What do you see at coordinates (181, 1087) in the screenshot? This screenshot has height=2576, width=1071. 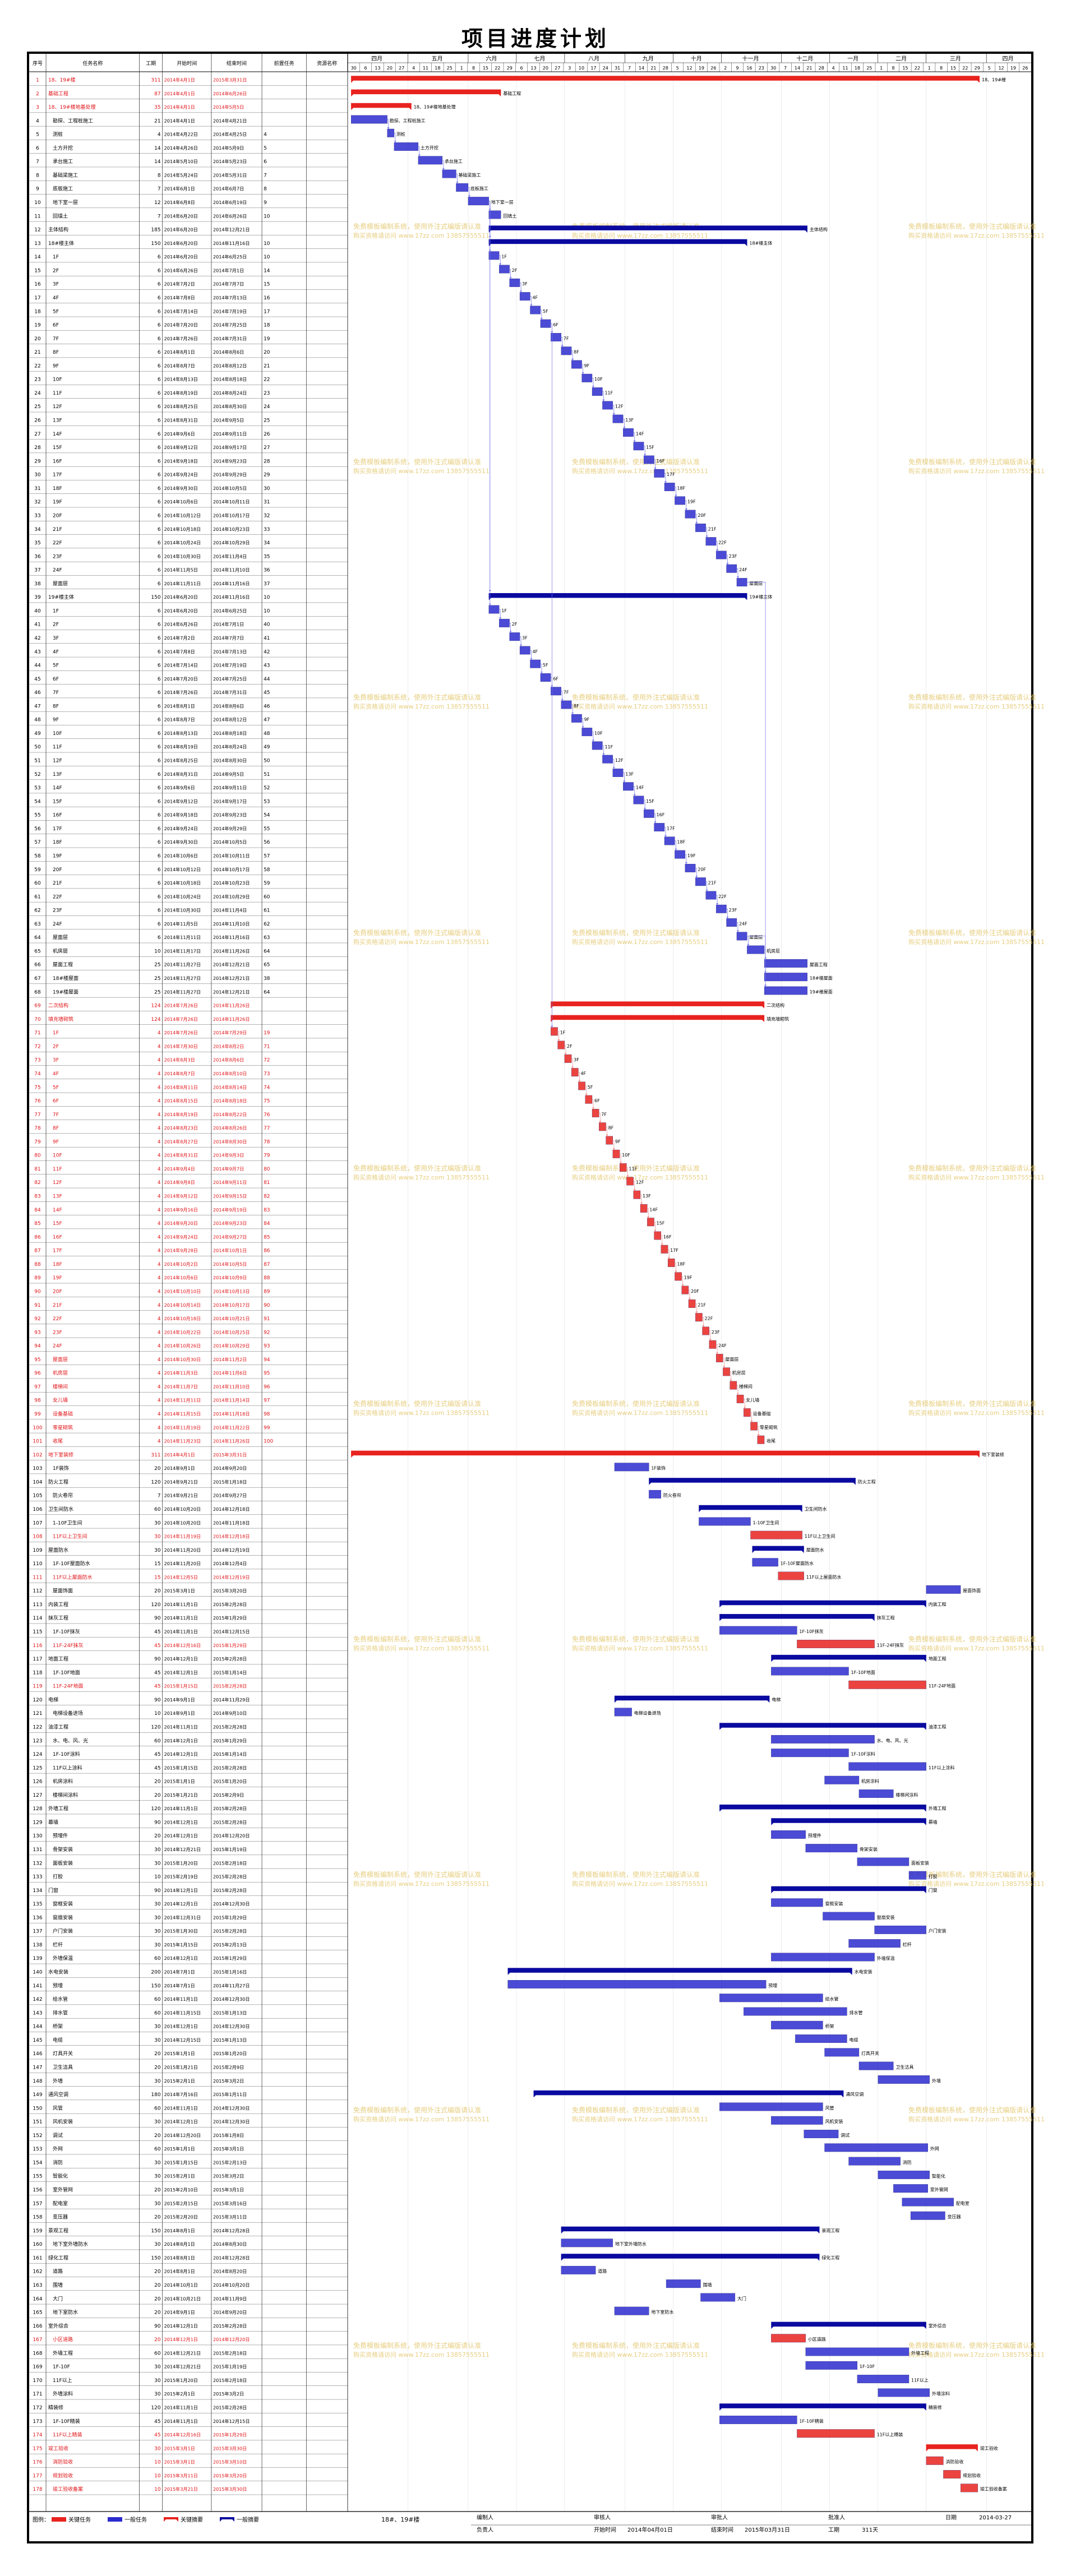 I see `task-start: 2014年8月11日` at bounding box center [181, 1087].